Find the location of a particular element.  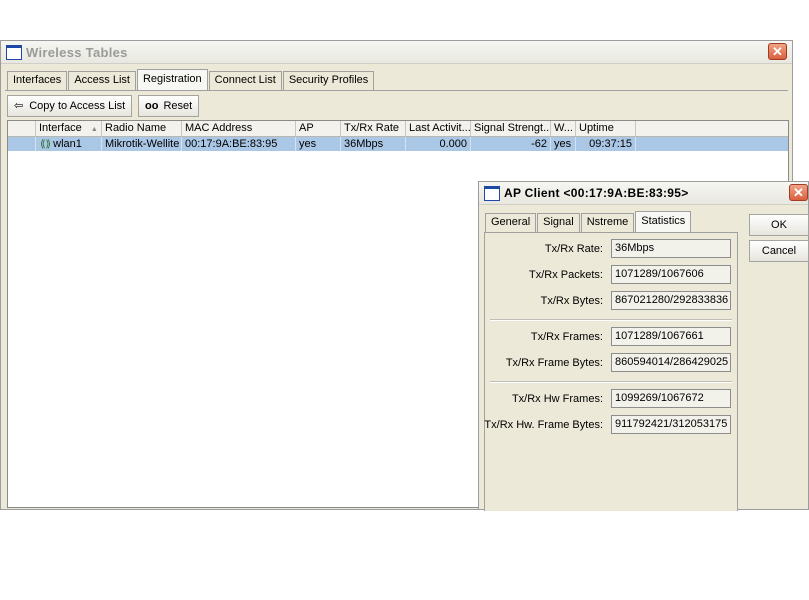

ok-button: OK is located at coordinates (779, 225).